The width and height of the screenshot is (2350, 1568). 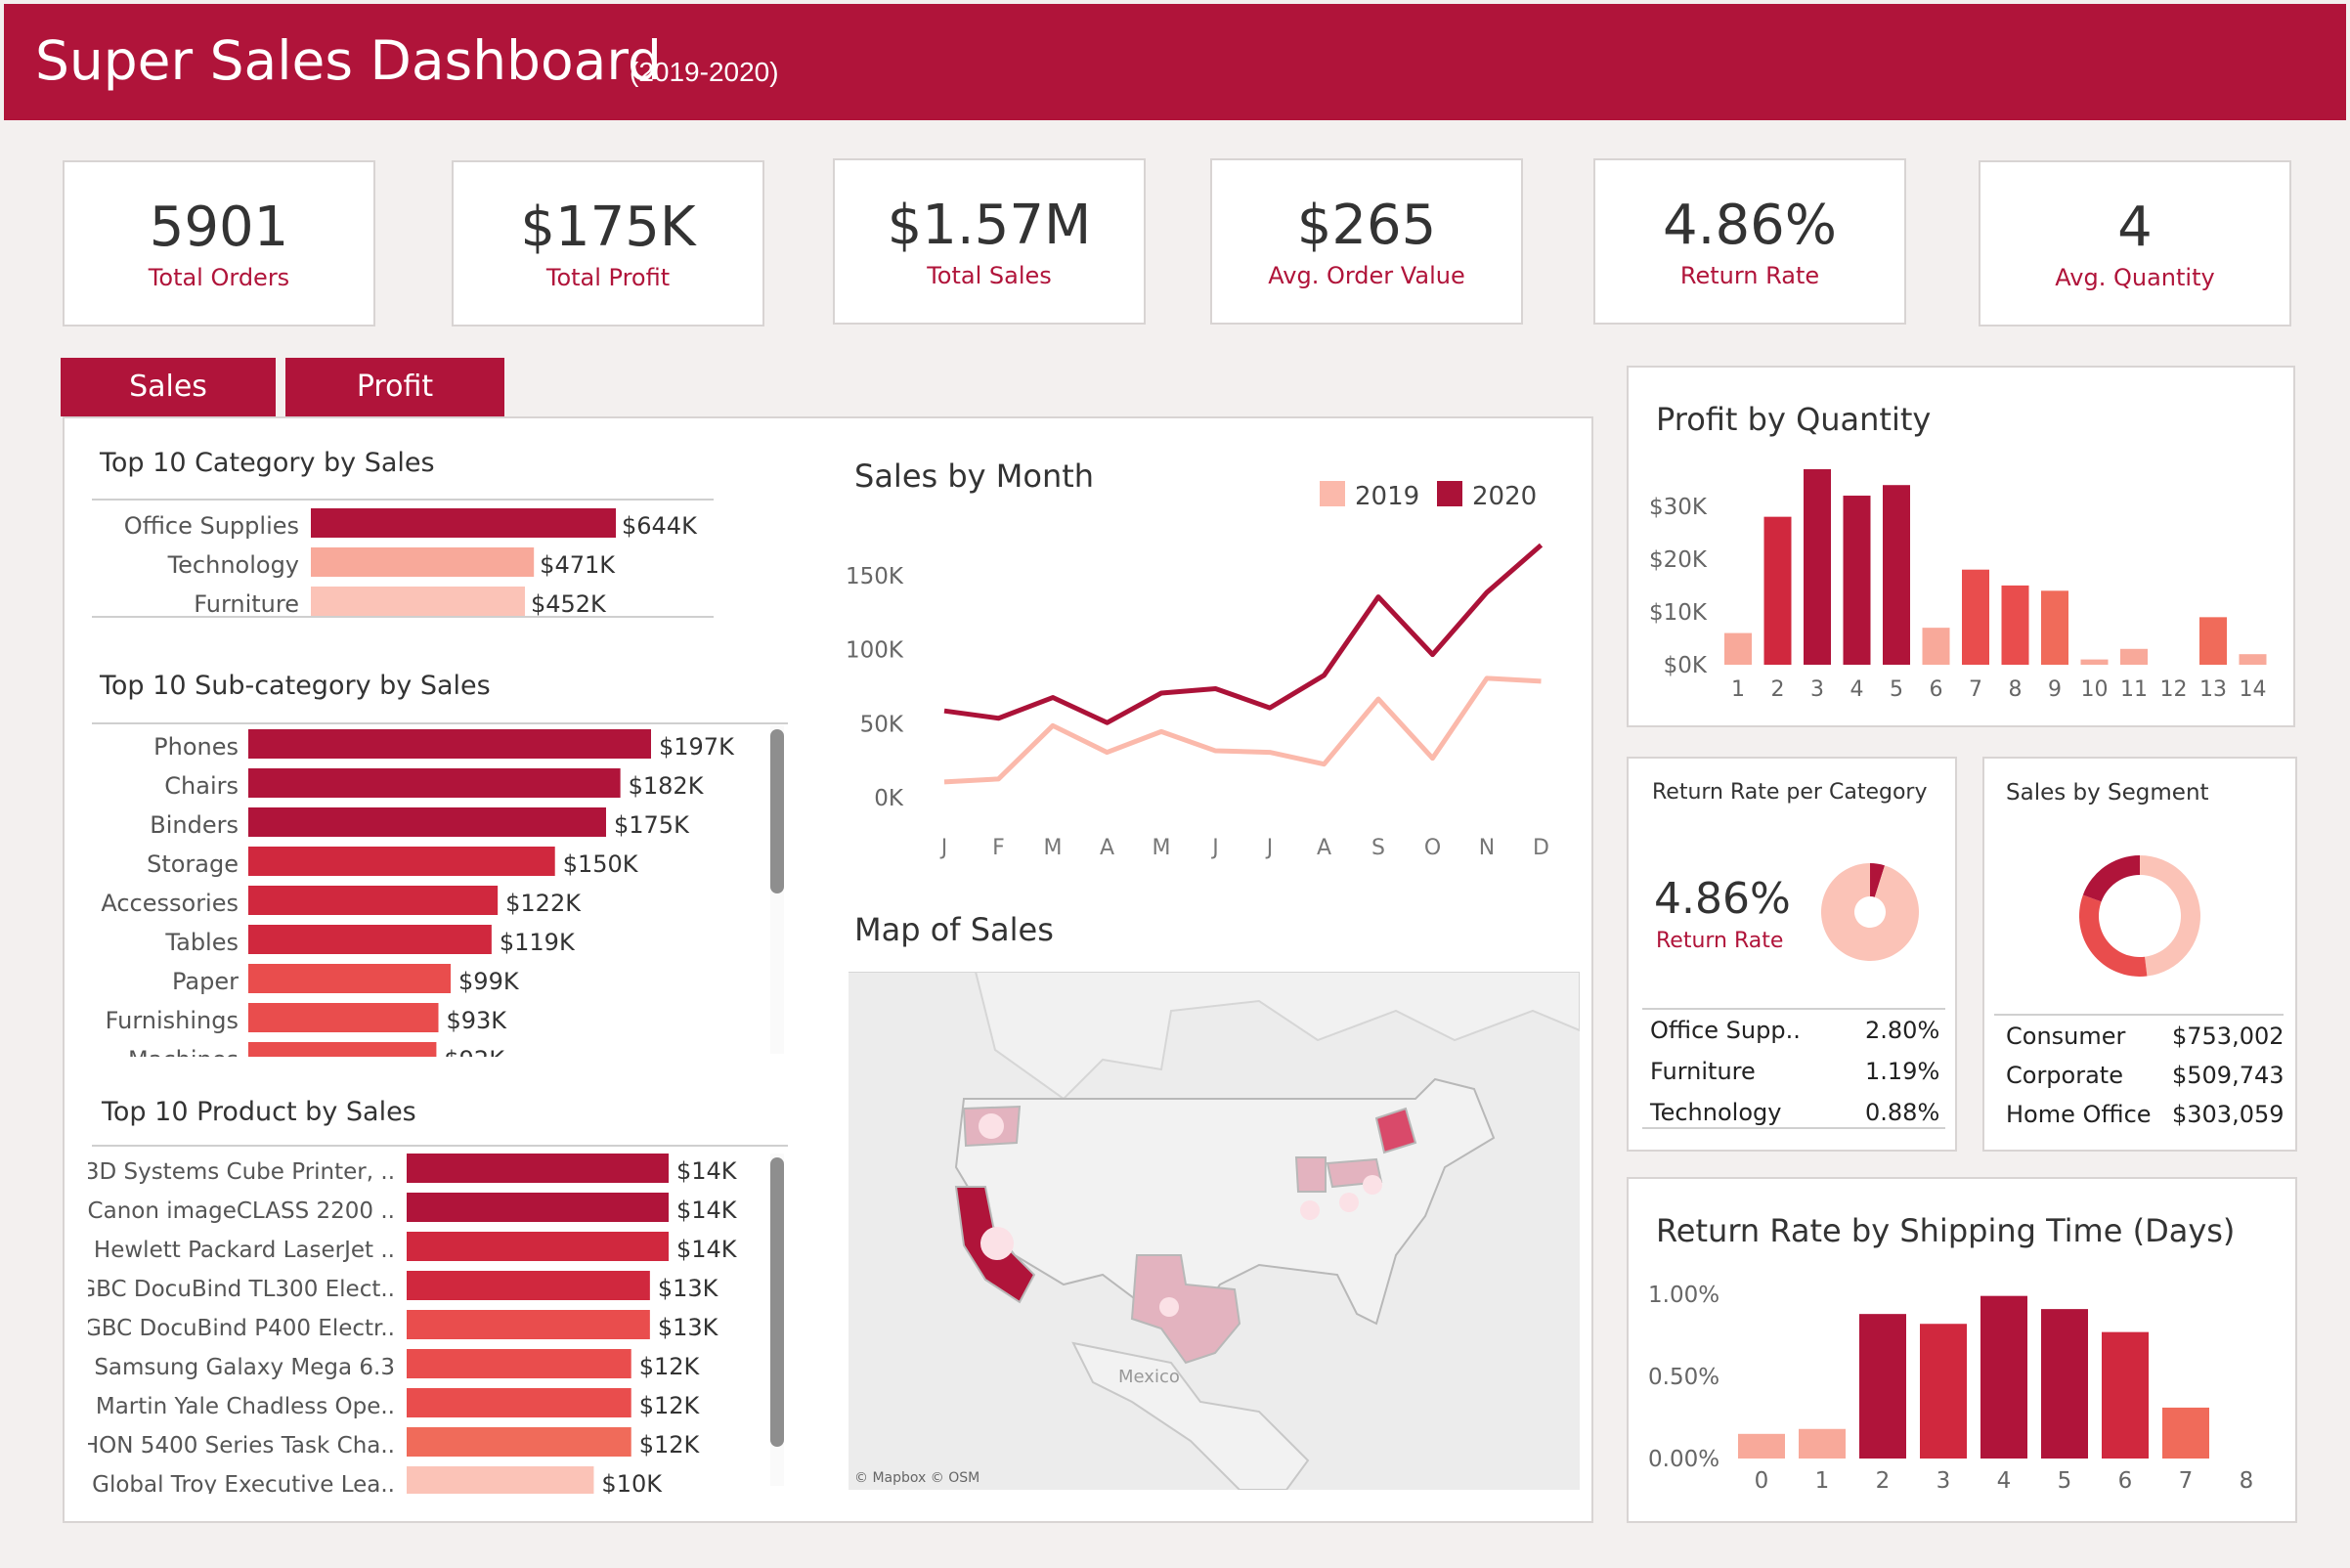 What do you see at coordinates (2254, 689) in the screenshot?
I see `quantity-x-tick: 14` at bounding box center [2254, 689].